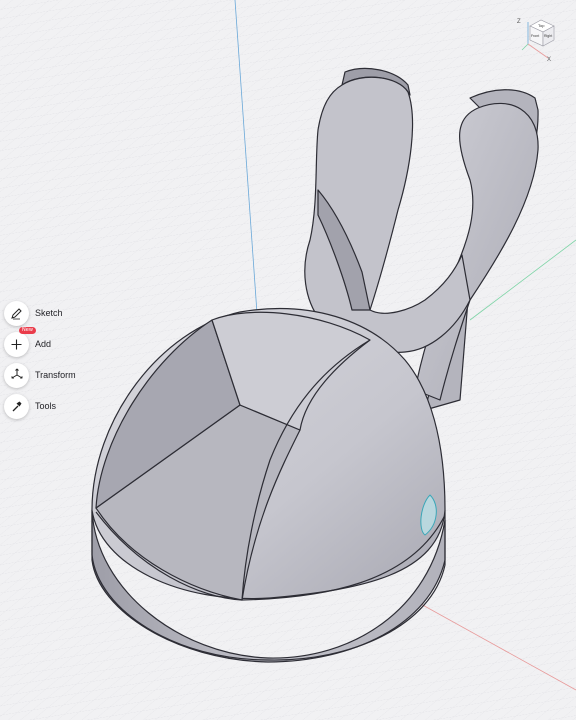 This screenshot has width=576, height=720. I want to click on sketch-label: Sketch, so click(49, 313).